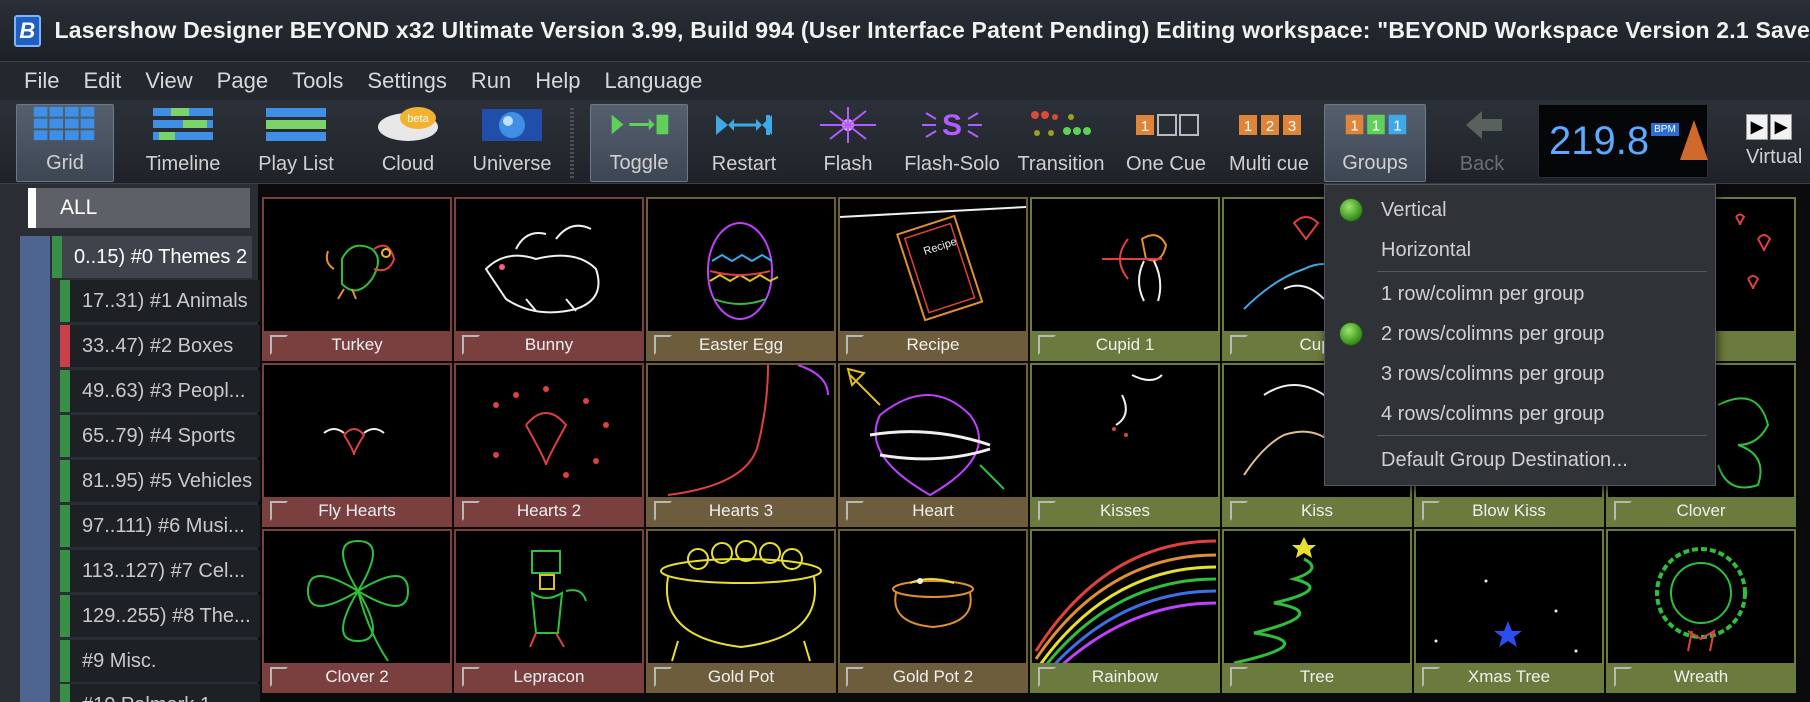  What do you see at coordinates (152, 257) in the screenshot?
I see `group-item: 0..15) #0 Themes 2` at bounding box center [152, 257].